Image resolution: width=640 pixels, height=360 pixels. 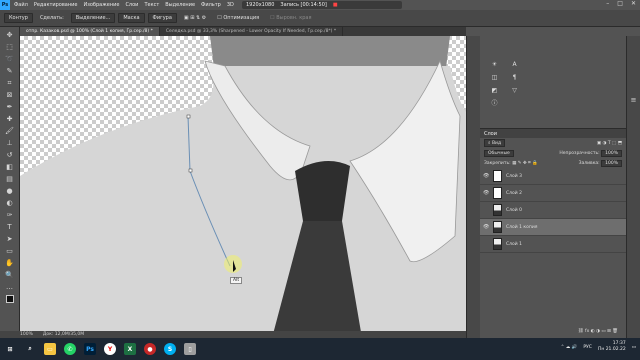 I want to click on gradient-icon: ▤, so click(x=10, y=179).